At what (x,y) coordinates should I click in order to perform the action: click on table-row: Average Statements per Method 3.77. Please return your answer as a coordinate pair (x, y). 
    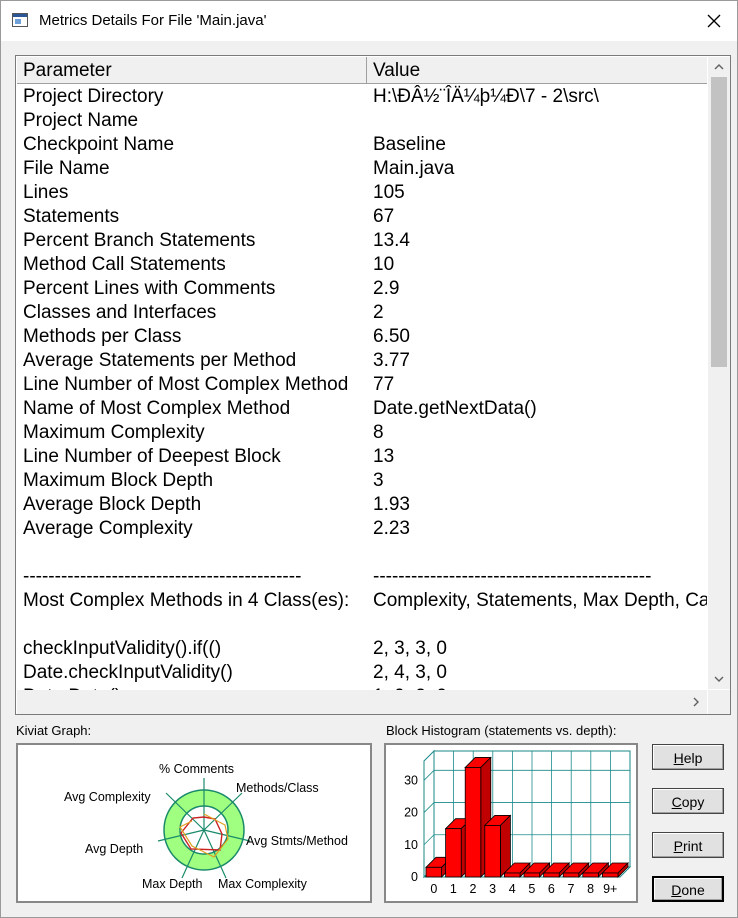
    Looking at the image, I should click on (362, 360).